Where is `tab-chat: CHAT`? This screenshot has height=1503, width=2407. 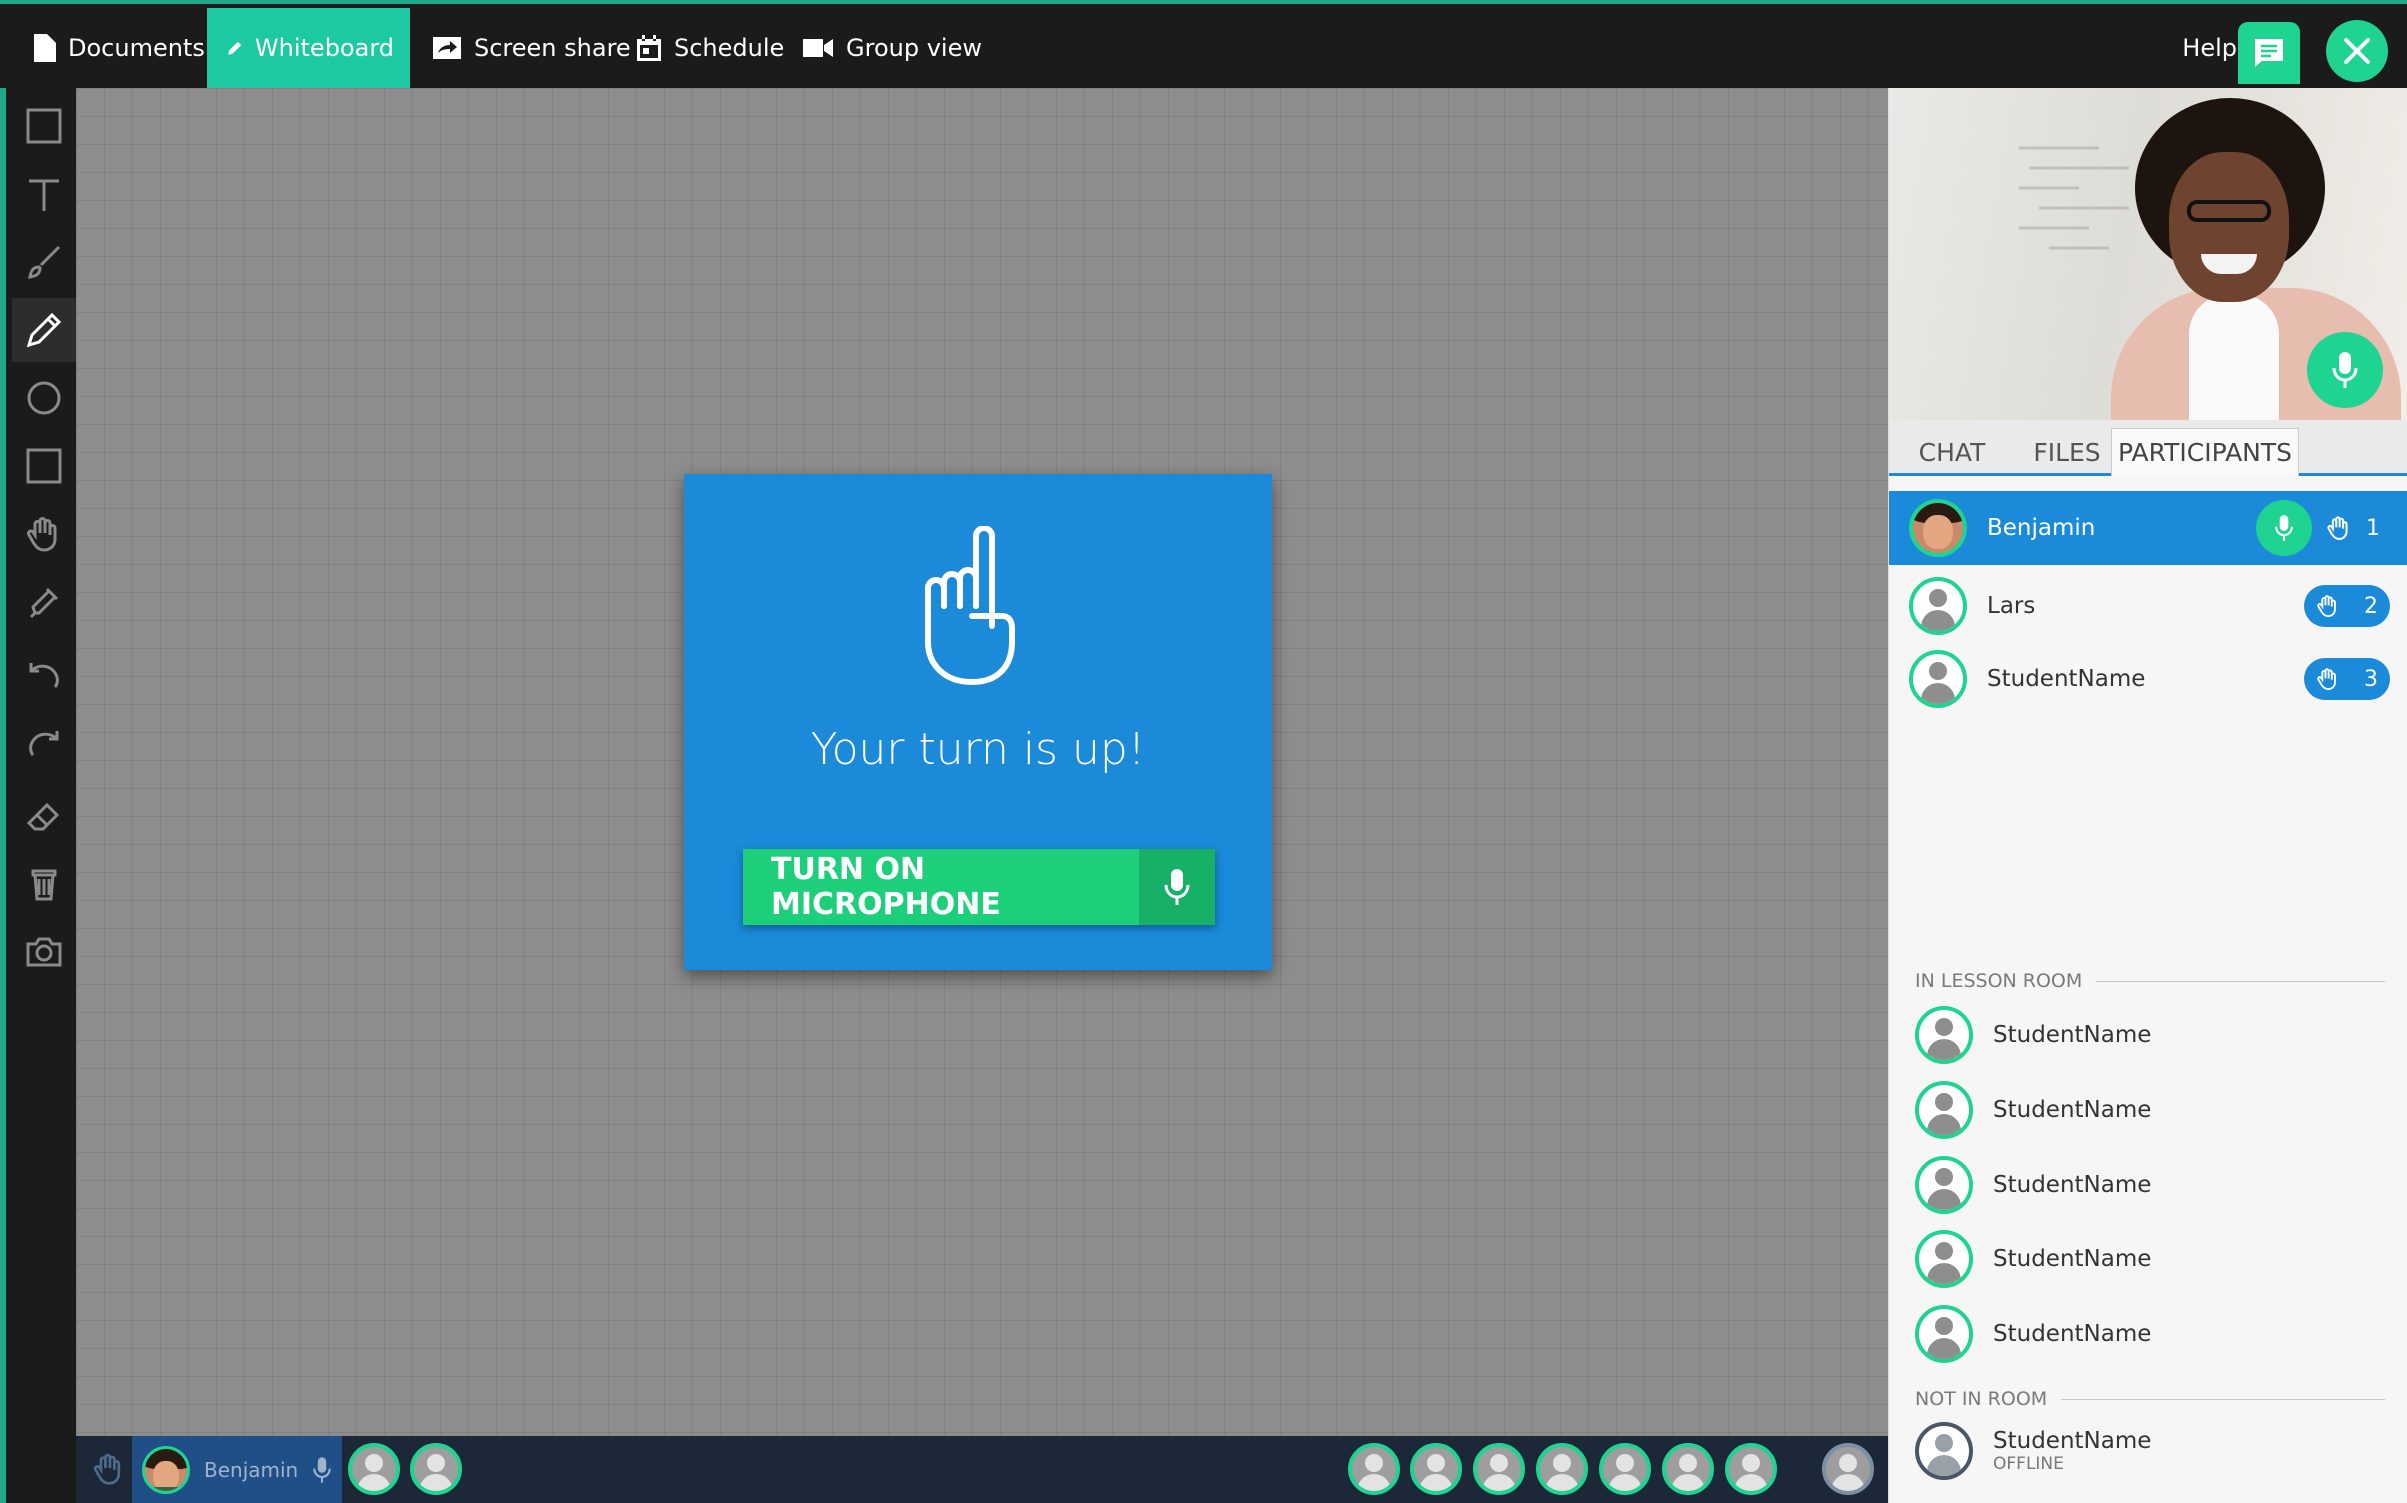
tab-chat: CHAT is located at coordinates (1952, 452).